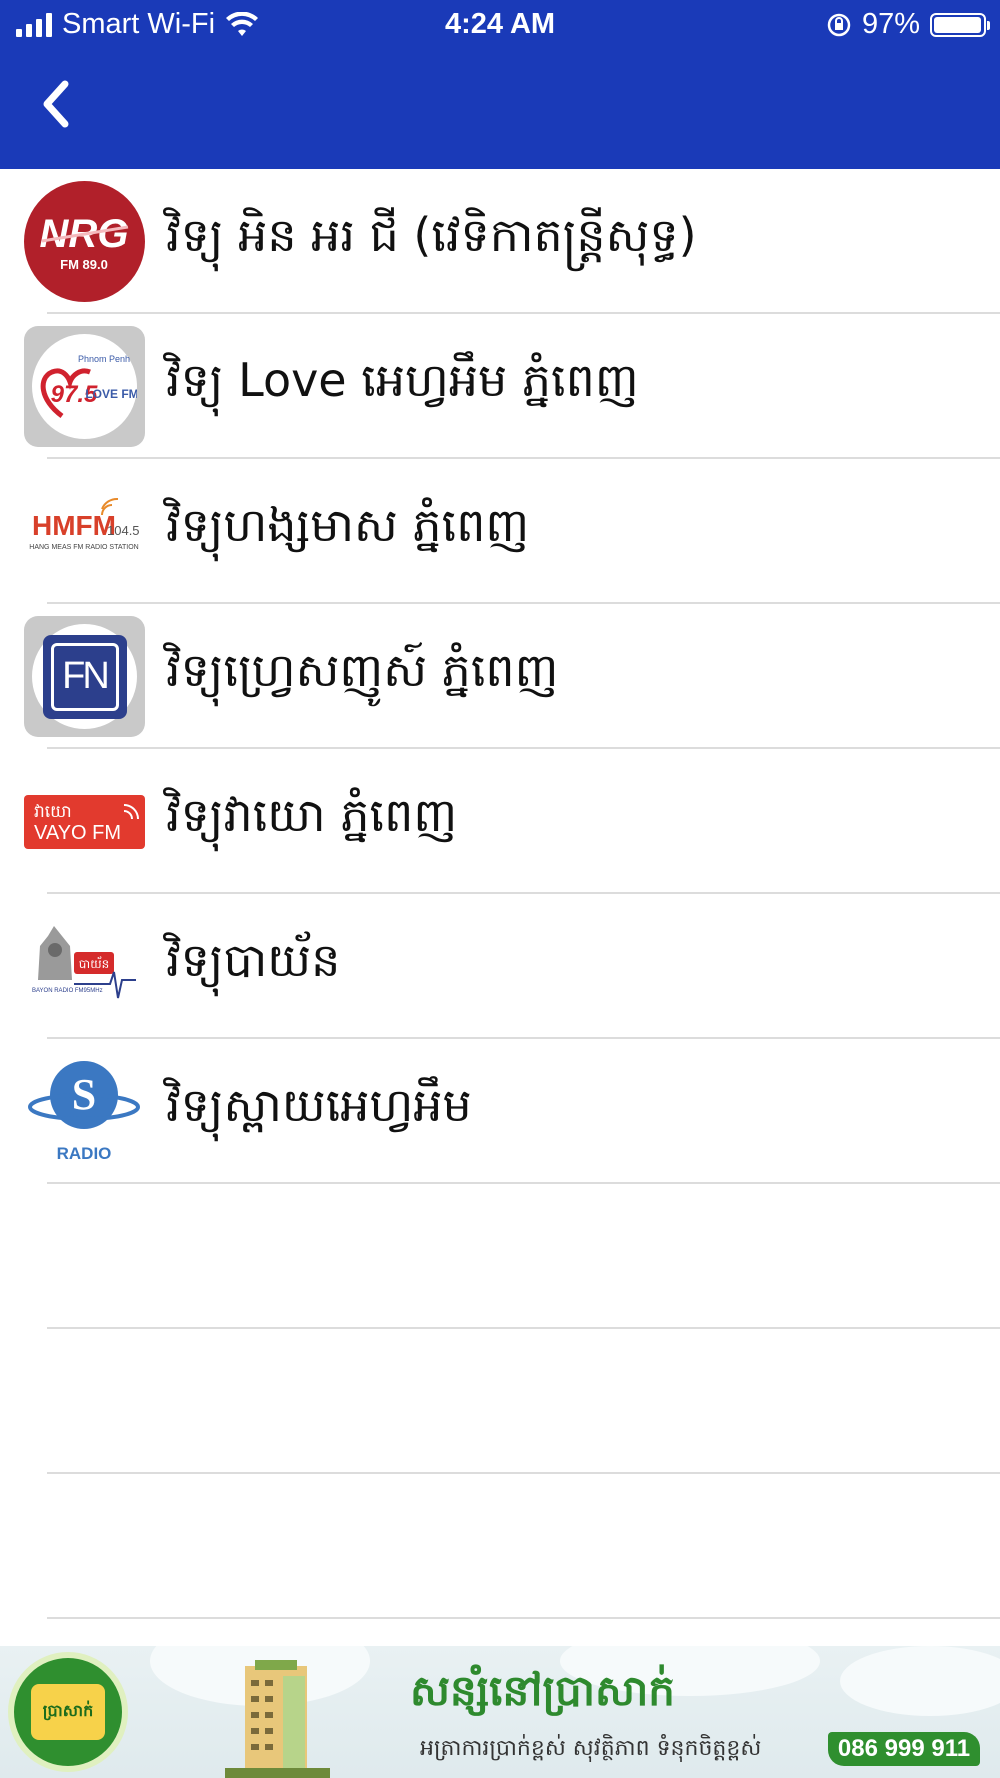 The image size is (1000, 1778). Describe the element at coordinates (277, 1719) in the screenshot. I see `building-illustration` at that location.